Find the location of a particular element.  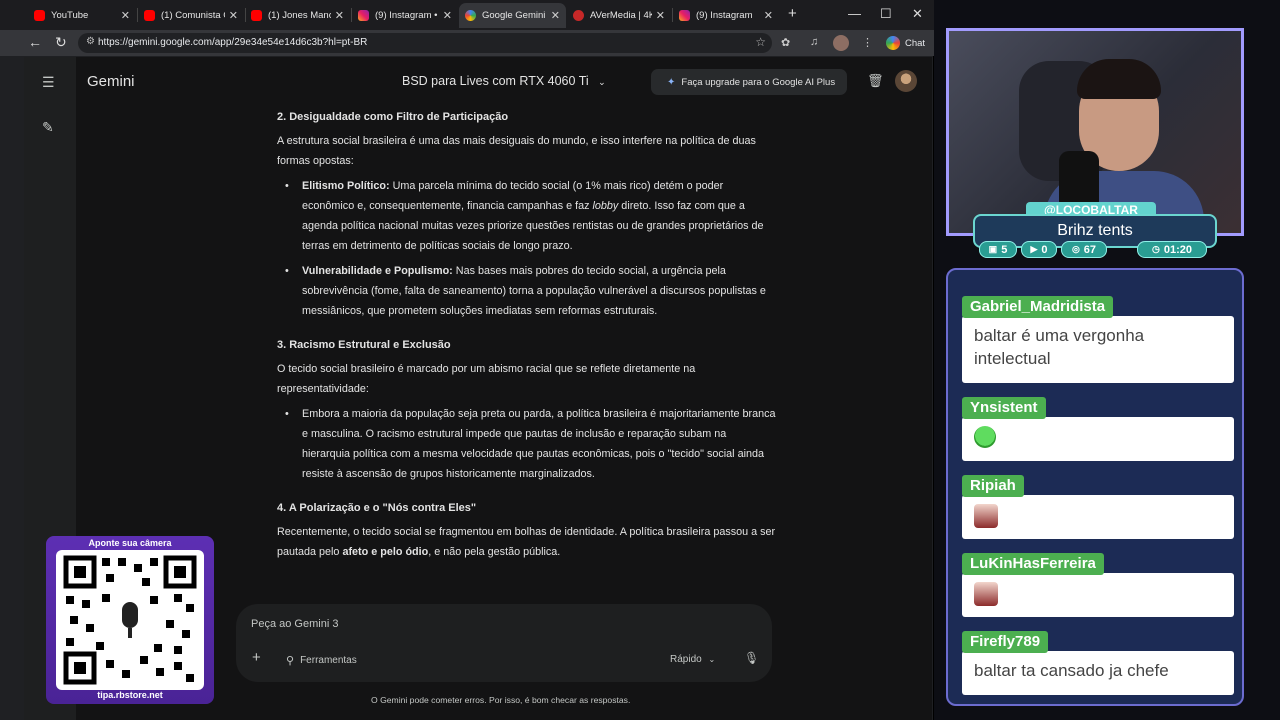

tab-instagram-messages: (9) Instagram • Me ✕ is located at coordinates (405, 15).